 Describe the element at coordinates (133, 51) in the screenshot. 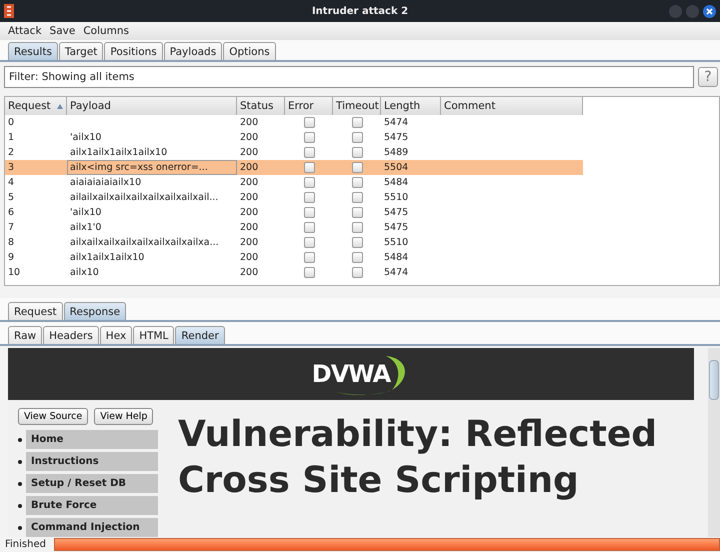

I see `tab: Positions` at that location.